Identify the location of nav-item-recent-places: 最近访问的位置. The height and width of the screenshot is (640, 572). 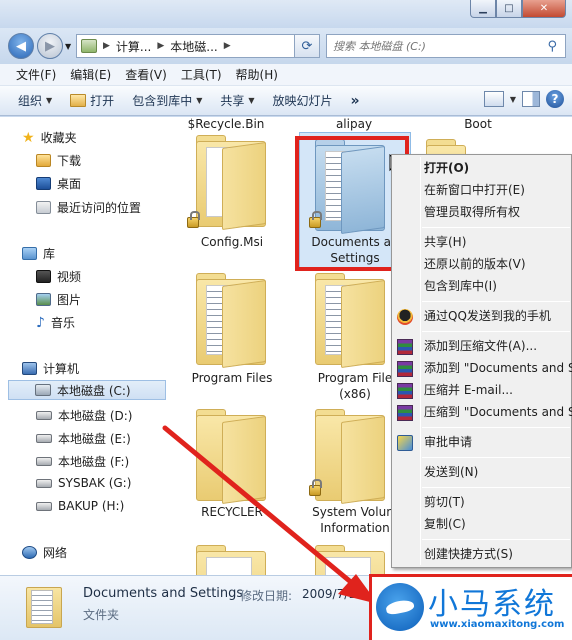
(88, 207).